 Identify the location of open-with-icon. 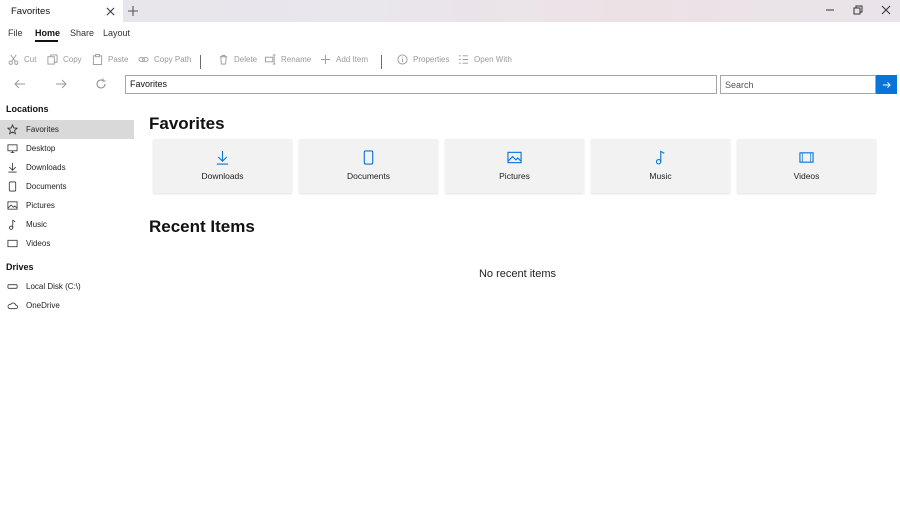
(463, 59).